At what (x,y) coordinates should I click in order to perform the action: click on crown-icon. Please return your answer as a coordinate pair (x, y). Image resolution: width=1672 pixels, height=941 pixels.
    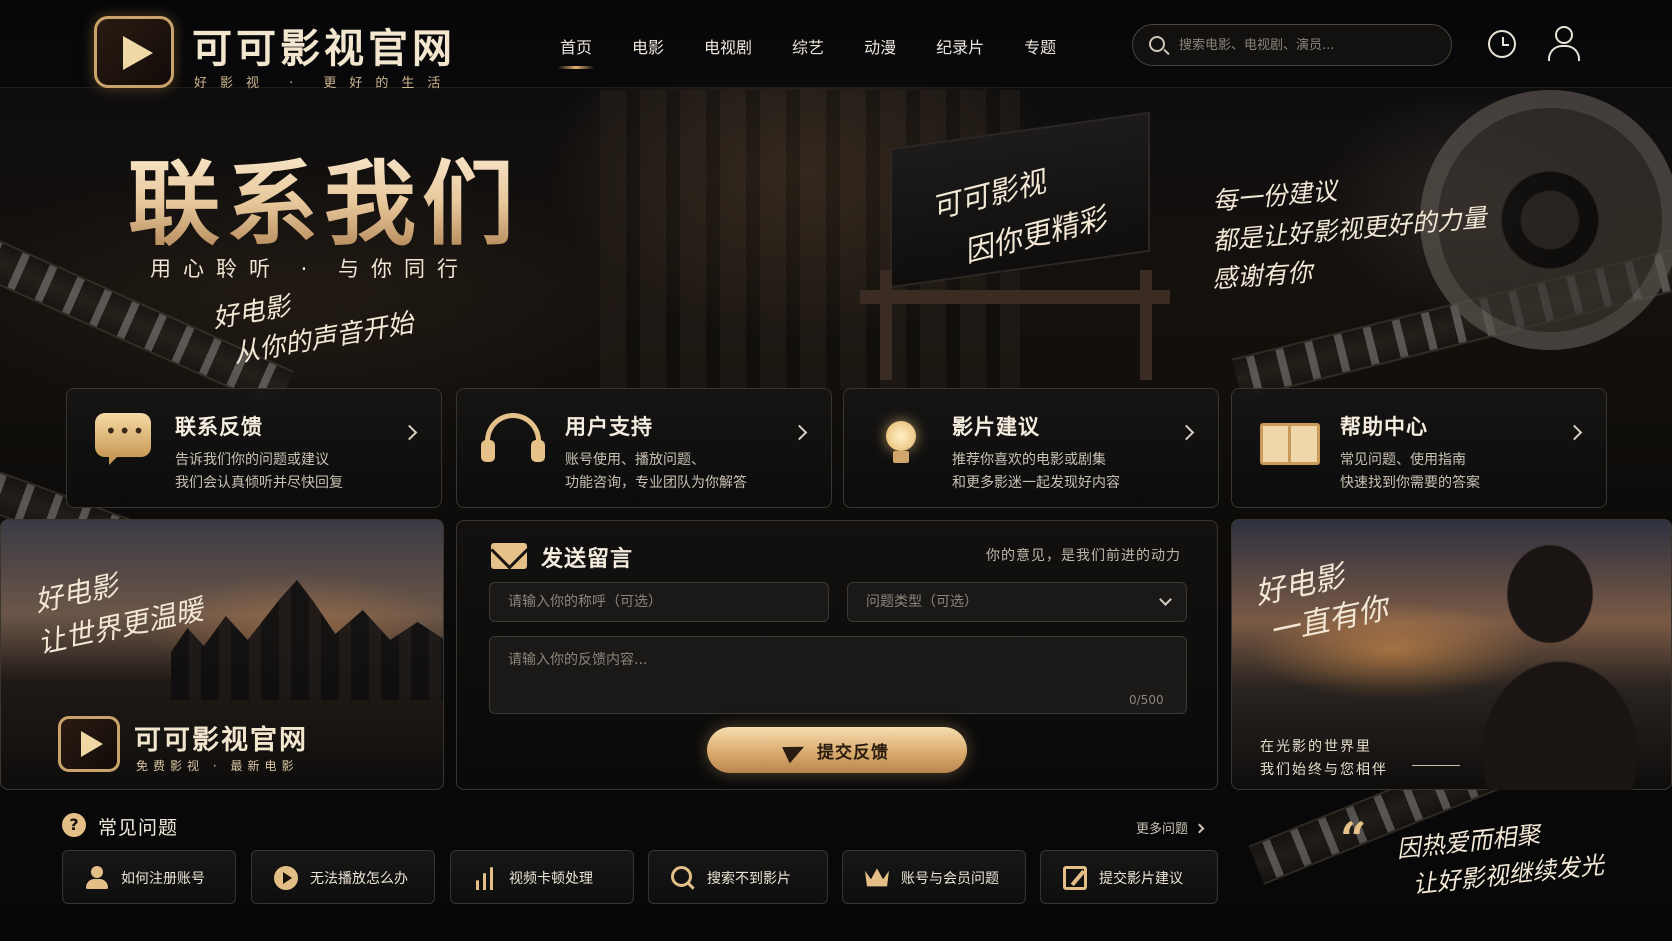
    Looking at the image, I should click on (877, 877).